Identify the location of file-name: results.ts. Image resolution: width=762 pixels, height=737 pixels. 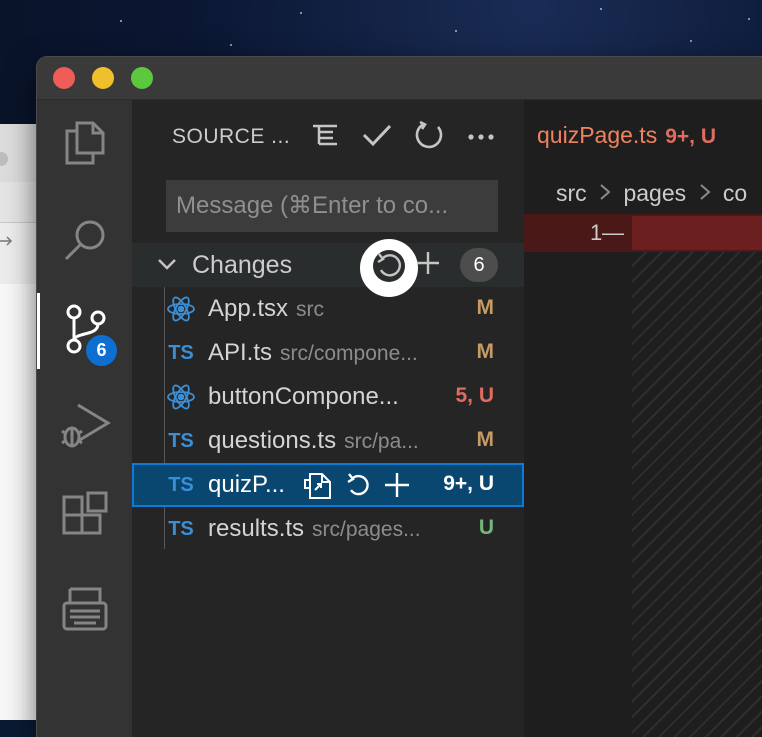
(256, 528).